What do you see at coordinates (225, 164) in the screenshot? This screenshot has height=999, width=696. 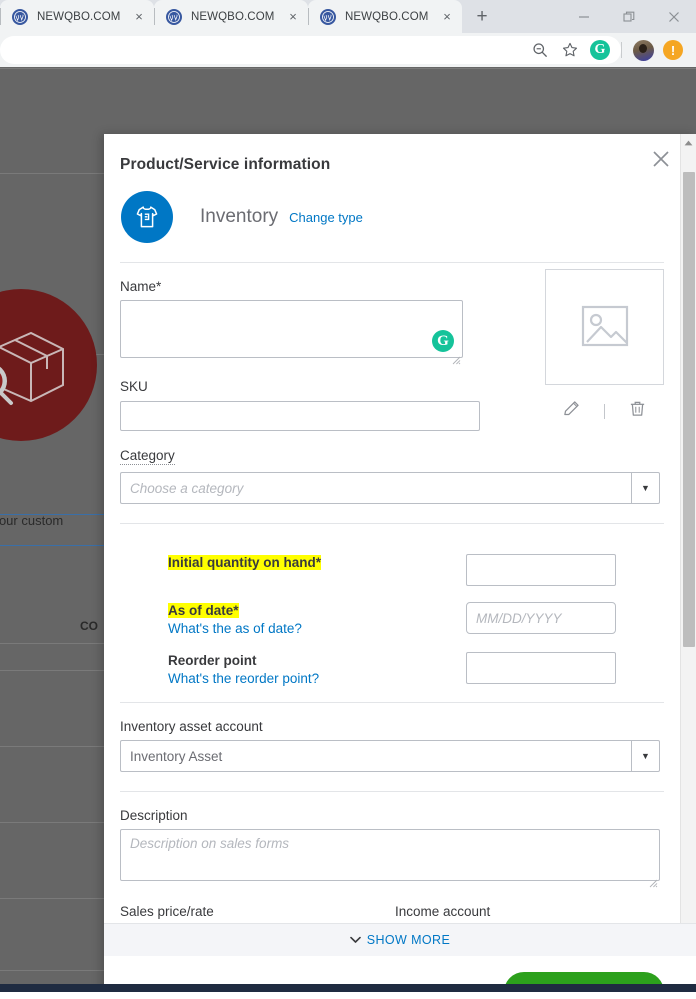 I see `page-title: Product/Service information` at bounding box center [225, 164].